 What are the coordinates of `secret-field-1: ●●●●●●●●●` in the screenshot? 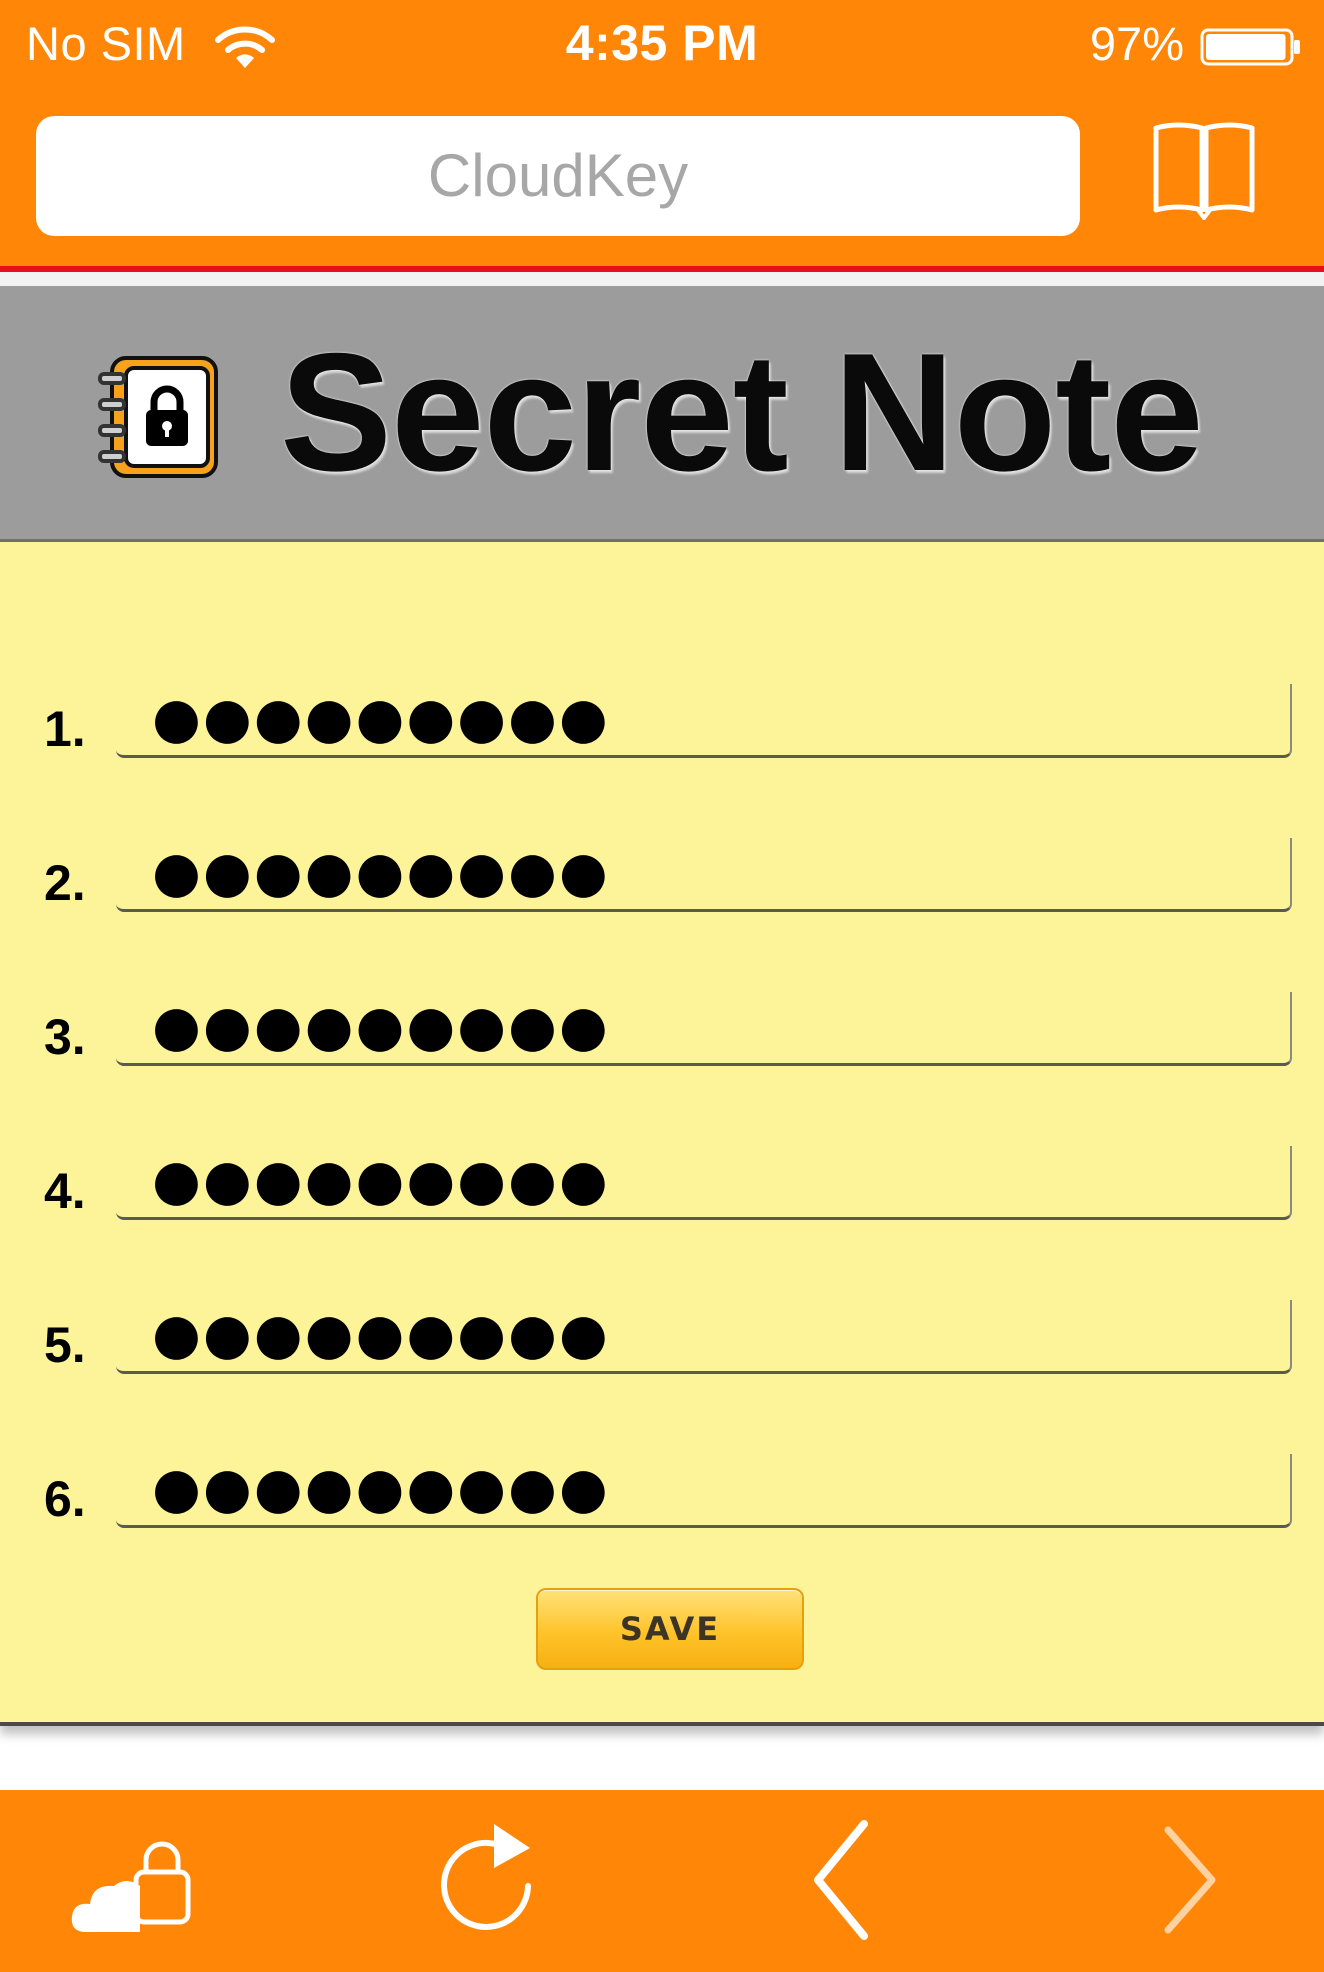 It's located at (704, 721).